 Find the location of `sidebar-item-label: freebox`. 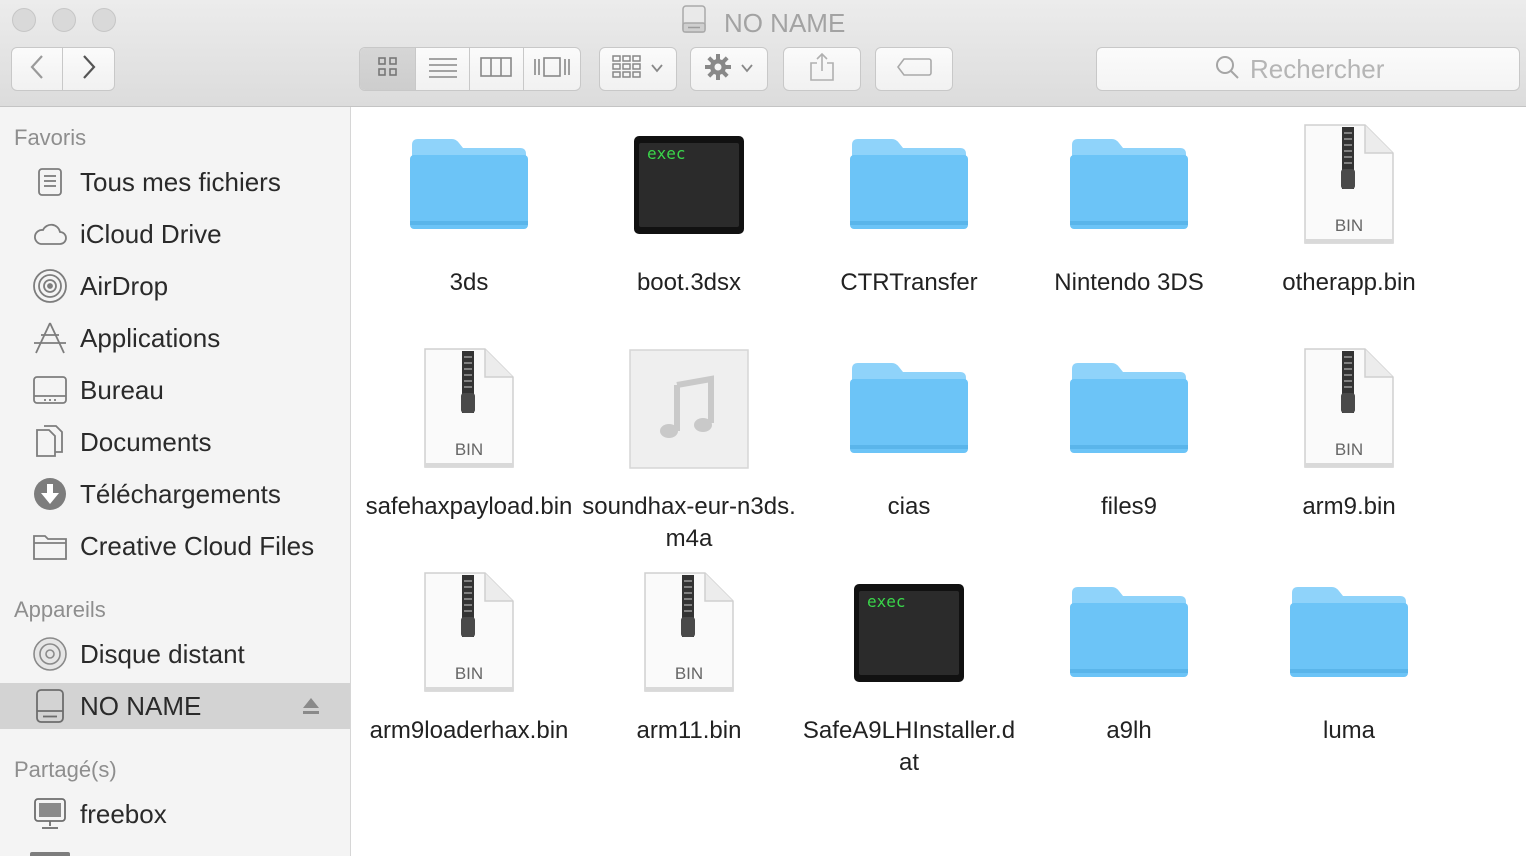

sidebar-item-label: freebox is located at coordinates (123, 813).